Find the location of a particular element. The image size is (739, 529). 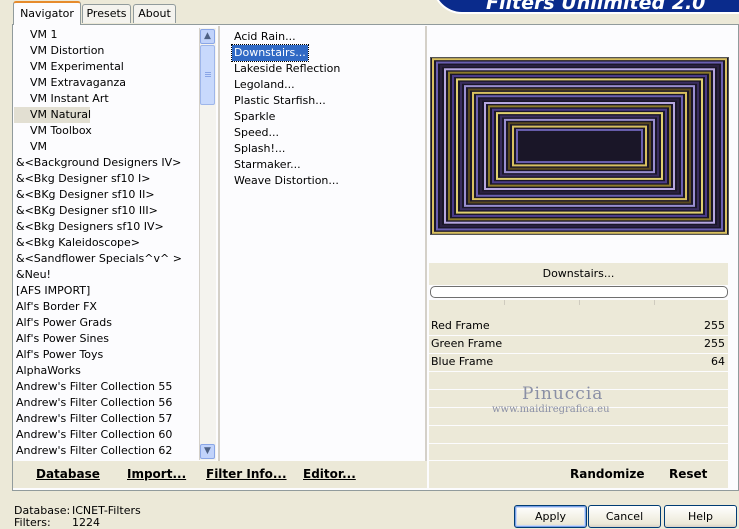

param-red-frame: Red Frame 255 is located at coordinates (578, 326).